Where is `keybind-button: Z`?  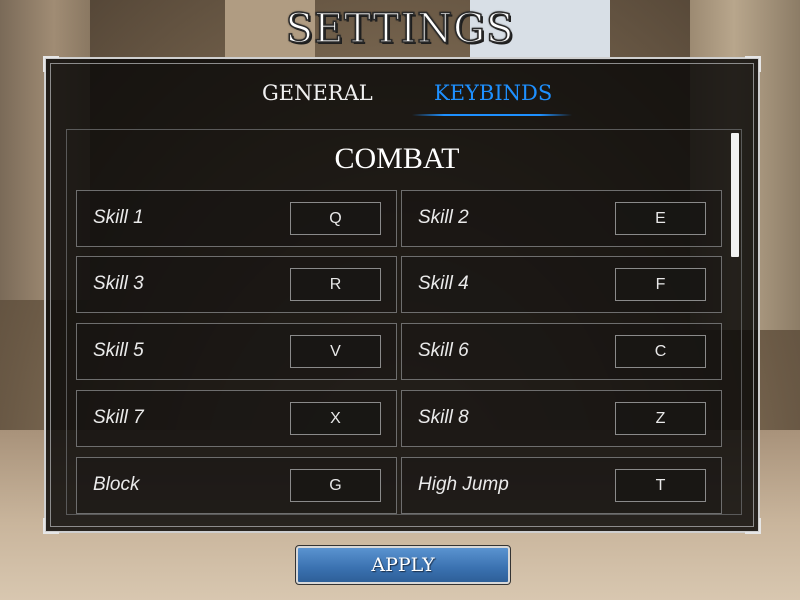 keybind-button: Z is located at coordinates (660, 418).